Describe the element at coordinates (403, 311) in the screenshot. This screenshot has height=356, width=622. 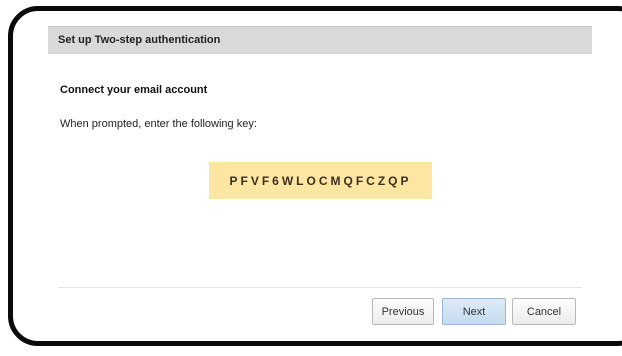
I see `previous-button: Previous` at that location.